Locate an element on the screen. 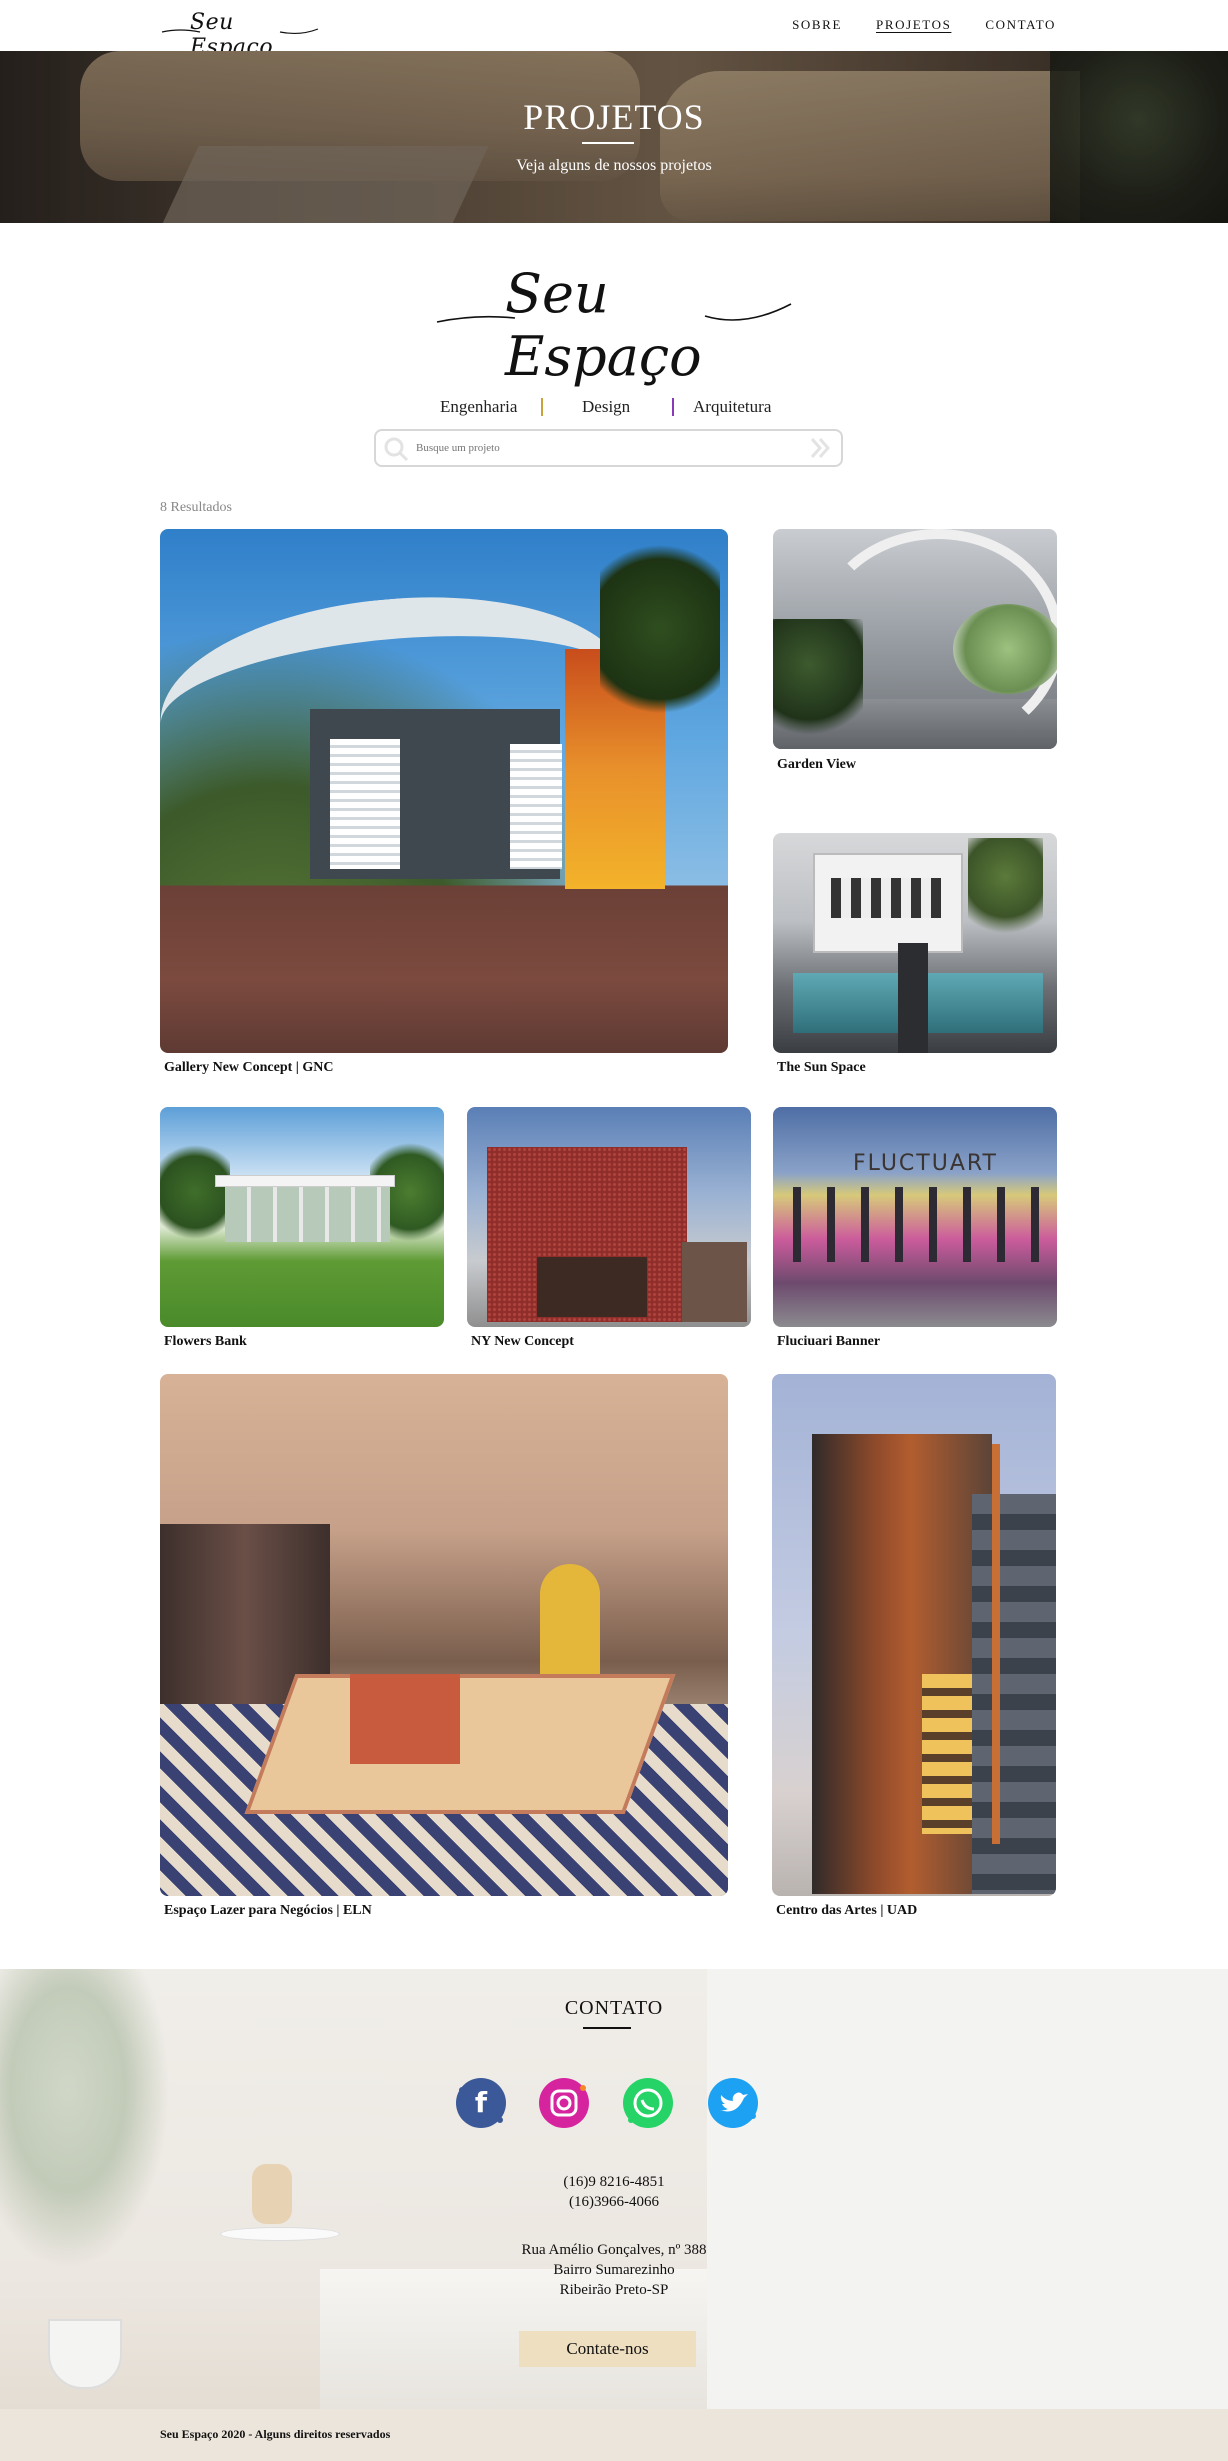 The height and width of the screenshot is (2461, 1228). project-title: Centro das Artes | UAD is located at coordinates (846, 1911).